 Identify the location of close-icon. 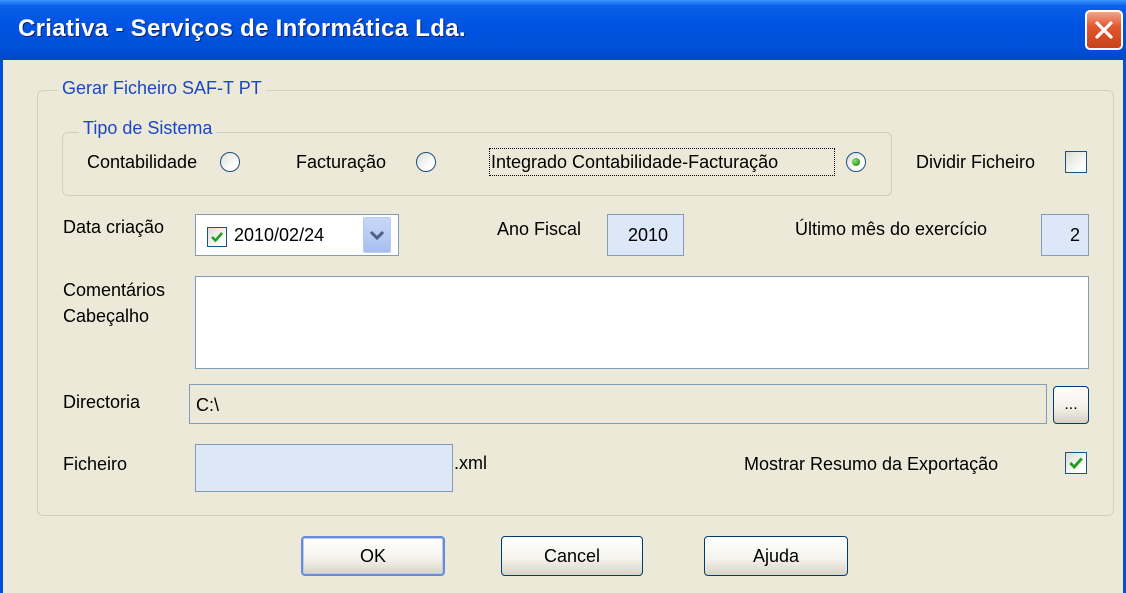
(1104, 30).